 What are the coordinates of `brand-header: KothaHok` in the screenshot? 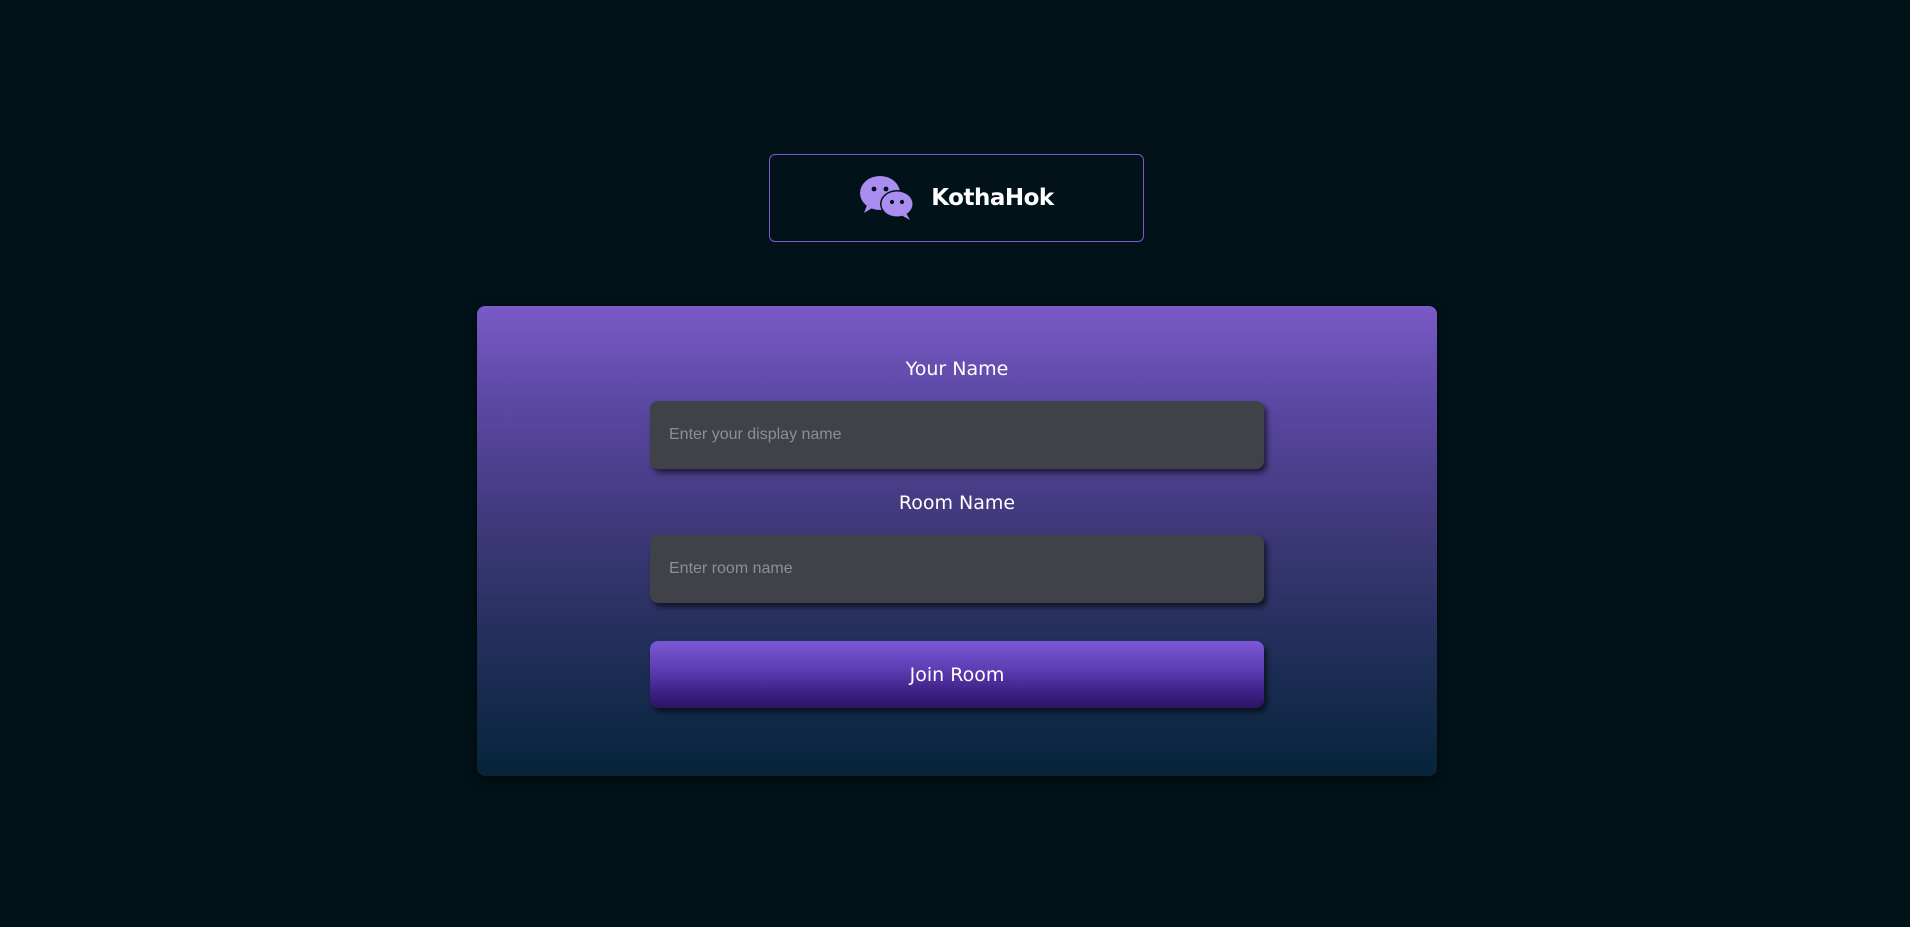 It's located at (956, 198).